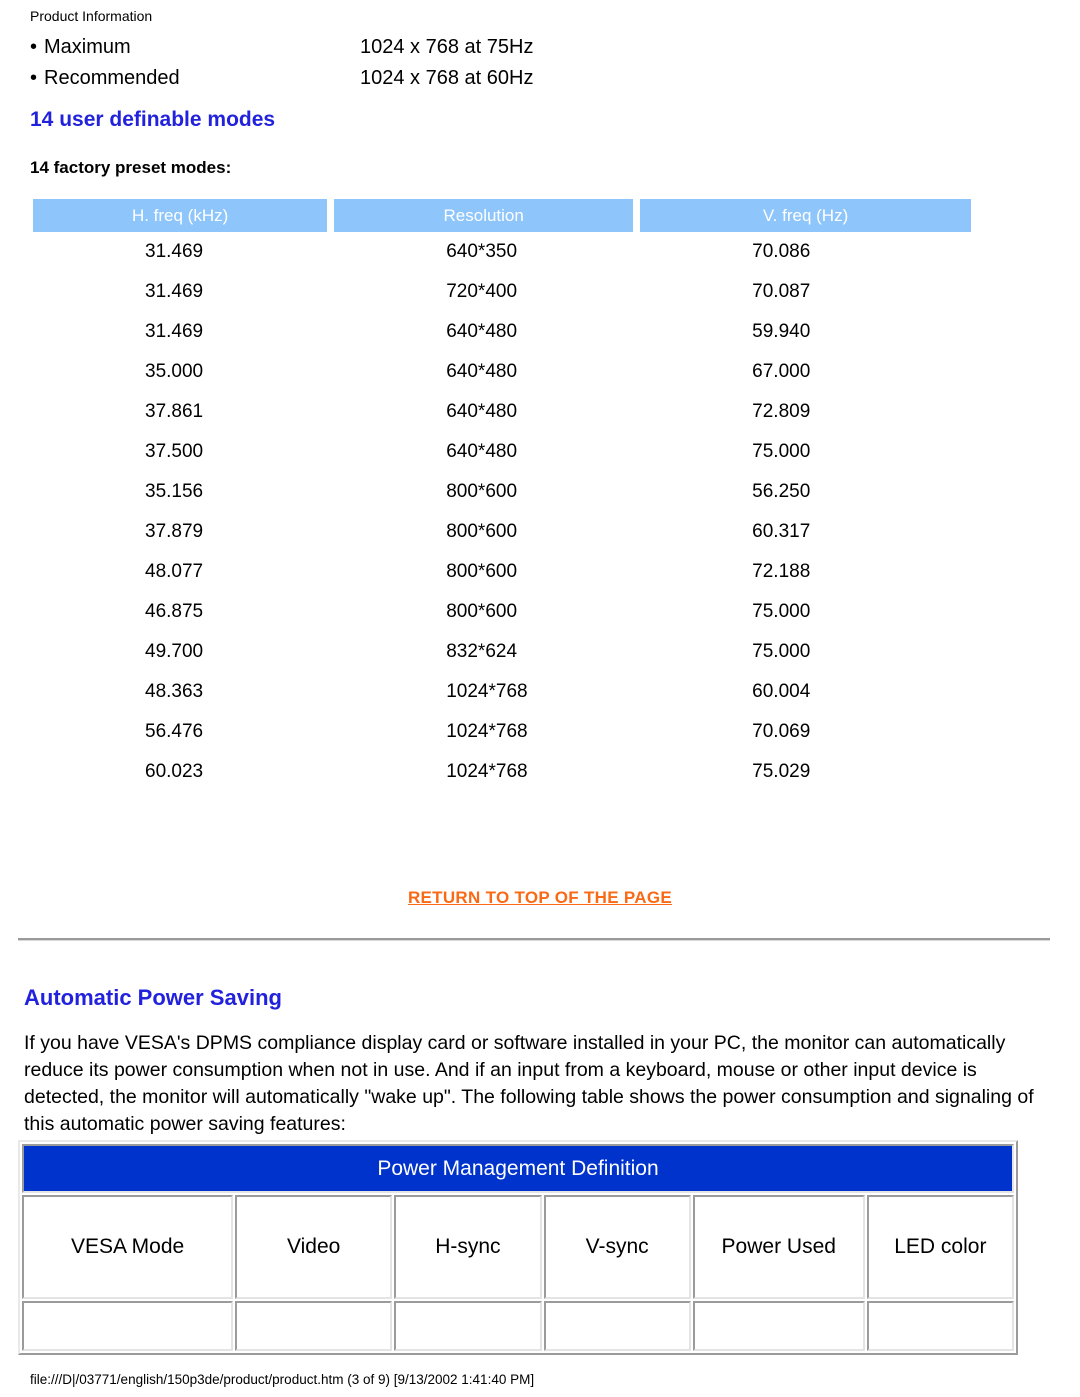  Describe the element at coordinates (482, 651) in the screenshot. I see `cell-resolution: 832*624` at that location.